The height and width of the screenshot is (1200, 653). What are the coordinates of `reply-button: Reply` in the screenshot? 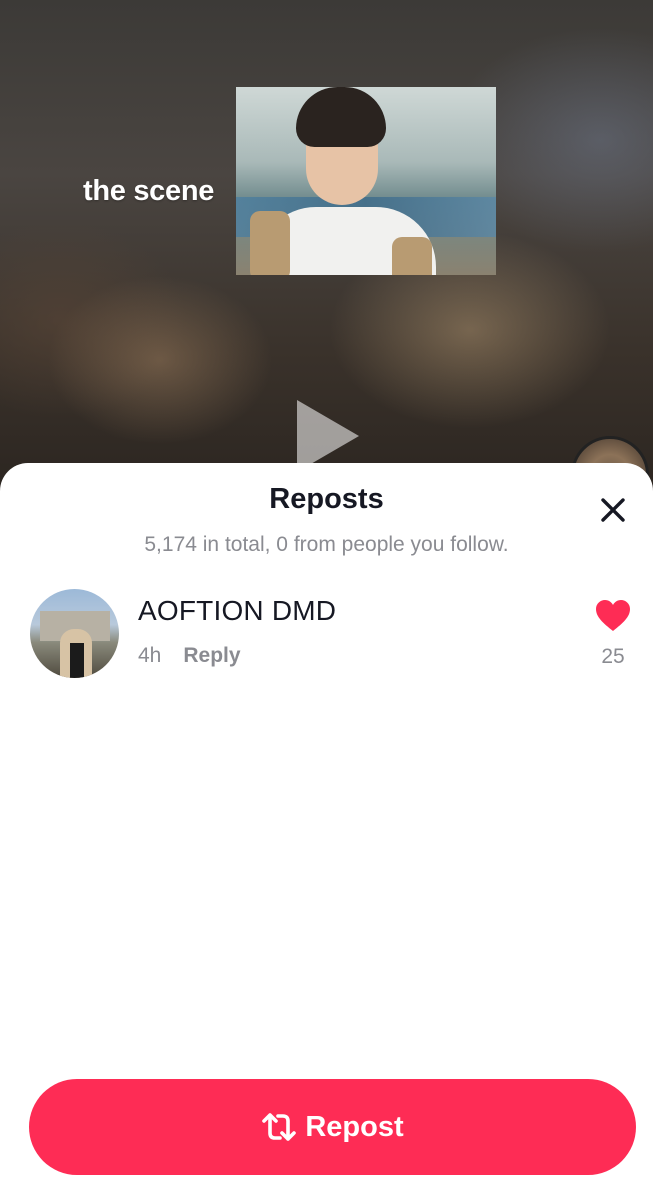 It's located at (211, 655).